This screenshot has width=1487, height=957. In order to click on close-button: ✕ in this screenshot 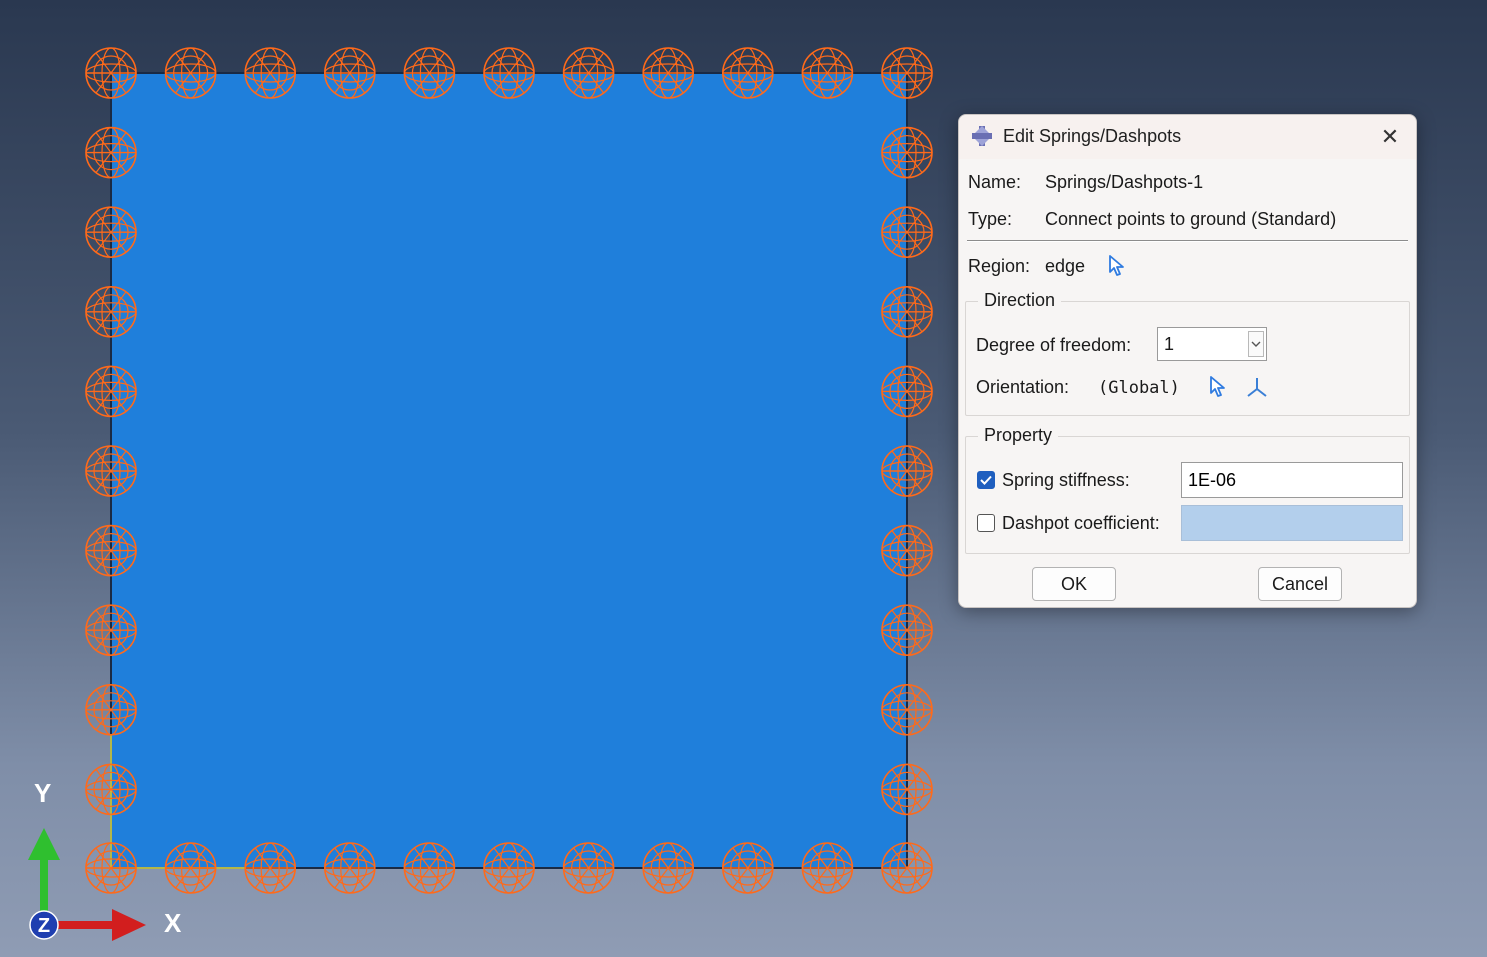, I will do `click(1390, 137)`.